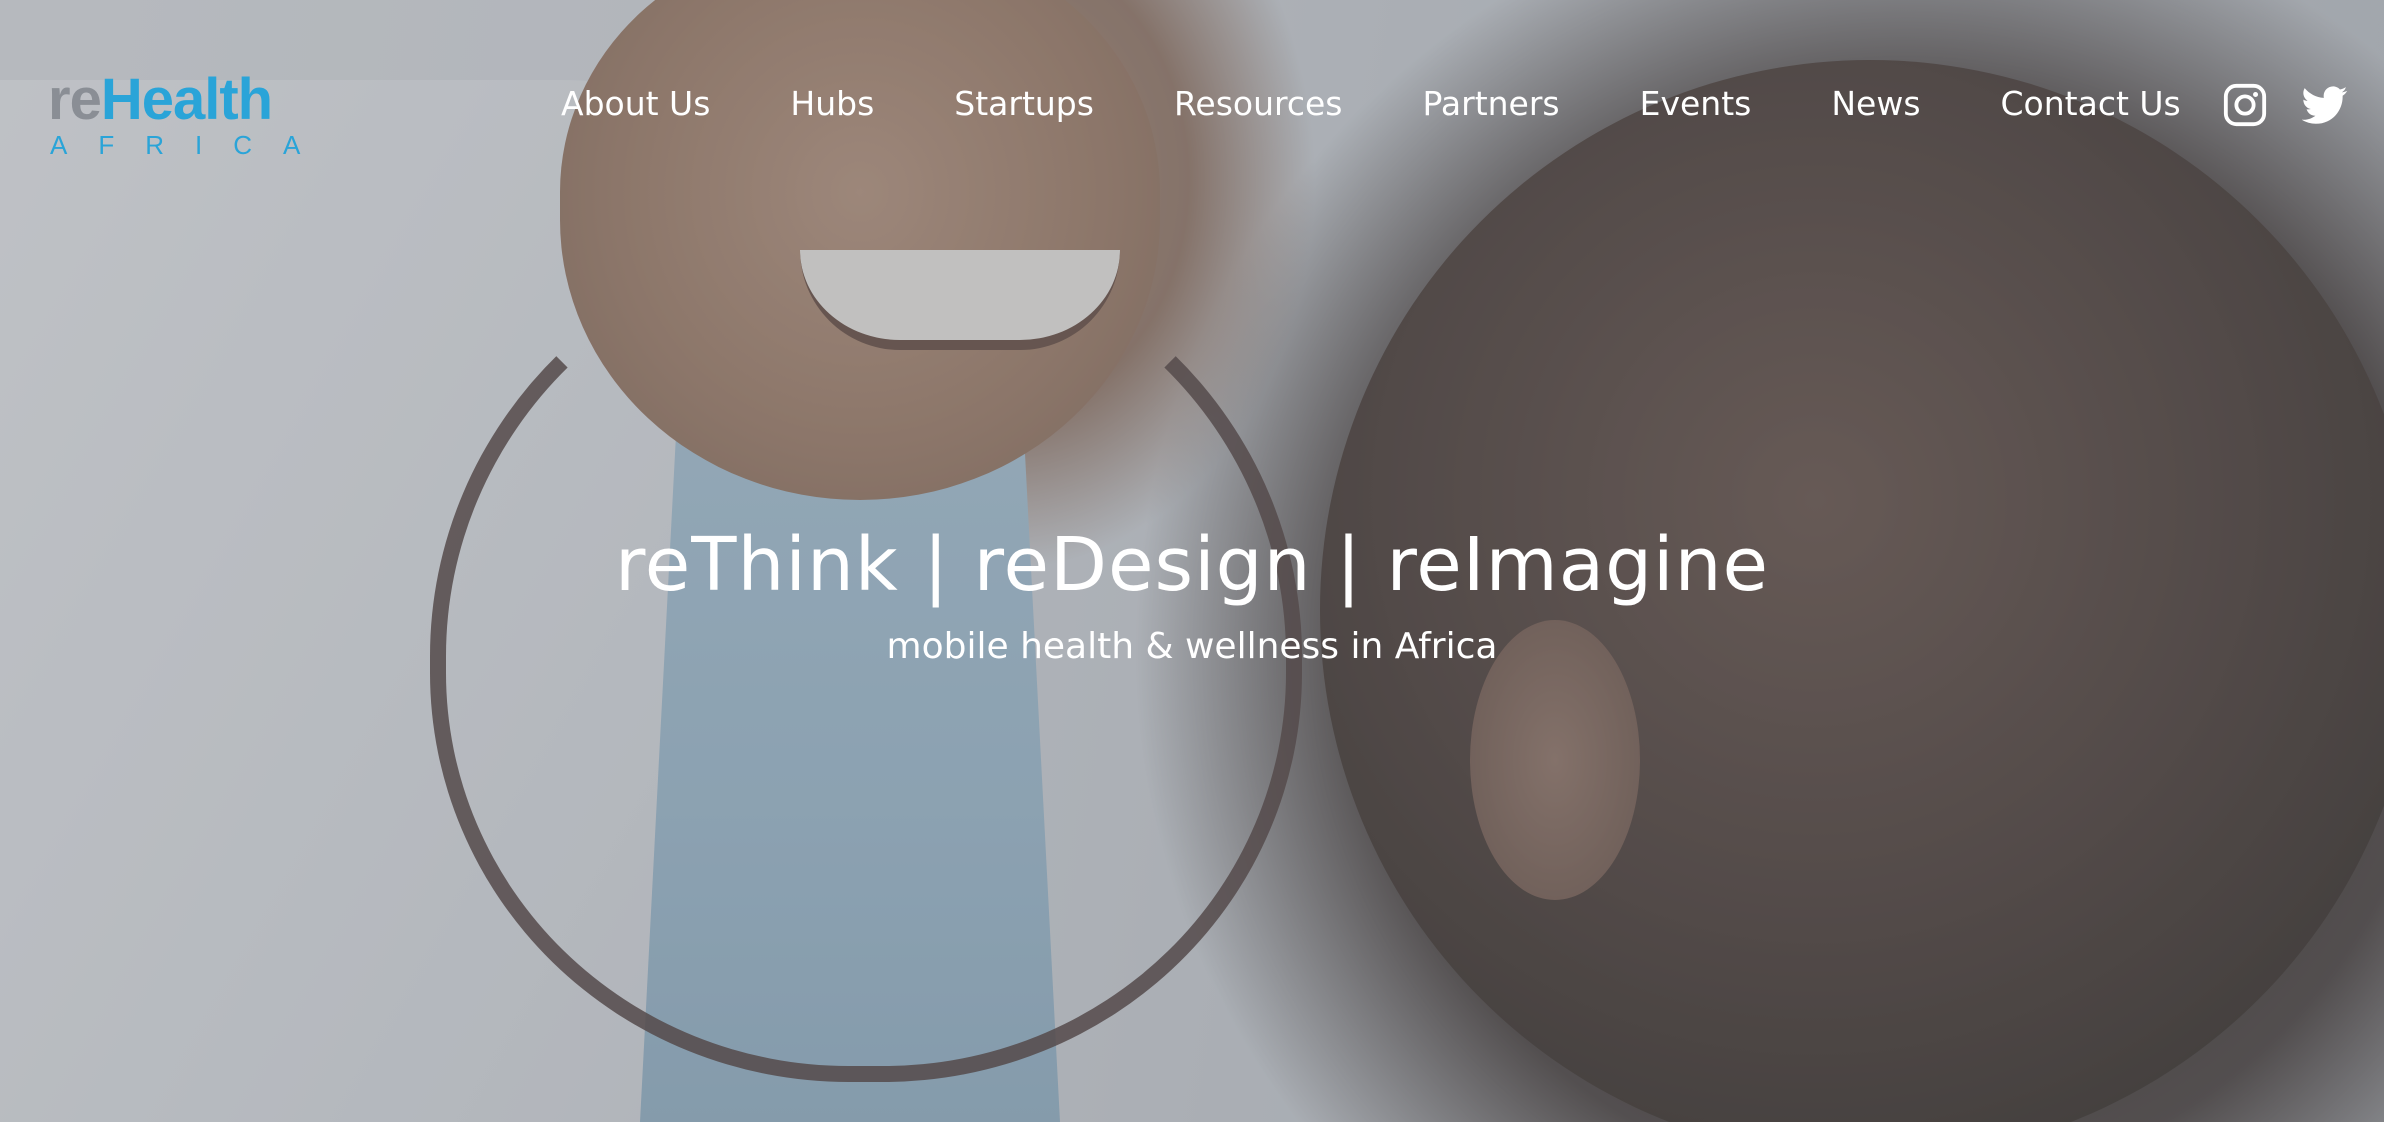 The width and height of the screenshot is (2384, 1122). Describe the element at coordinates (1258, 104) in the screenshot. I see `nav-item-resources: Resources` at that location.